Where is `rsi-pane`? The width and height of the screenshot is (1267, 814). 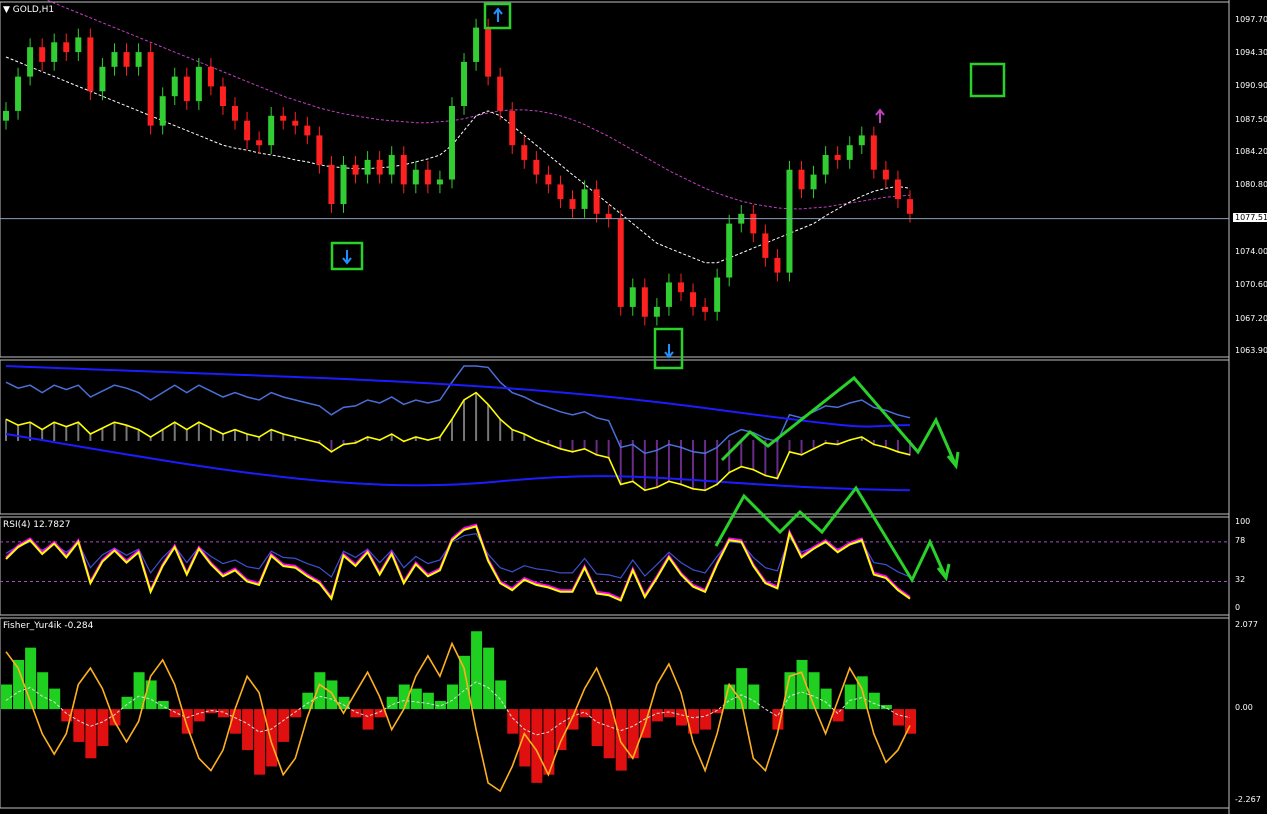 rsi-pane is located at coordinates (614, 562).